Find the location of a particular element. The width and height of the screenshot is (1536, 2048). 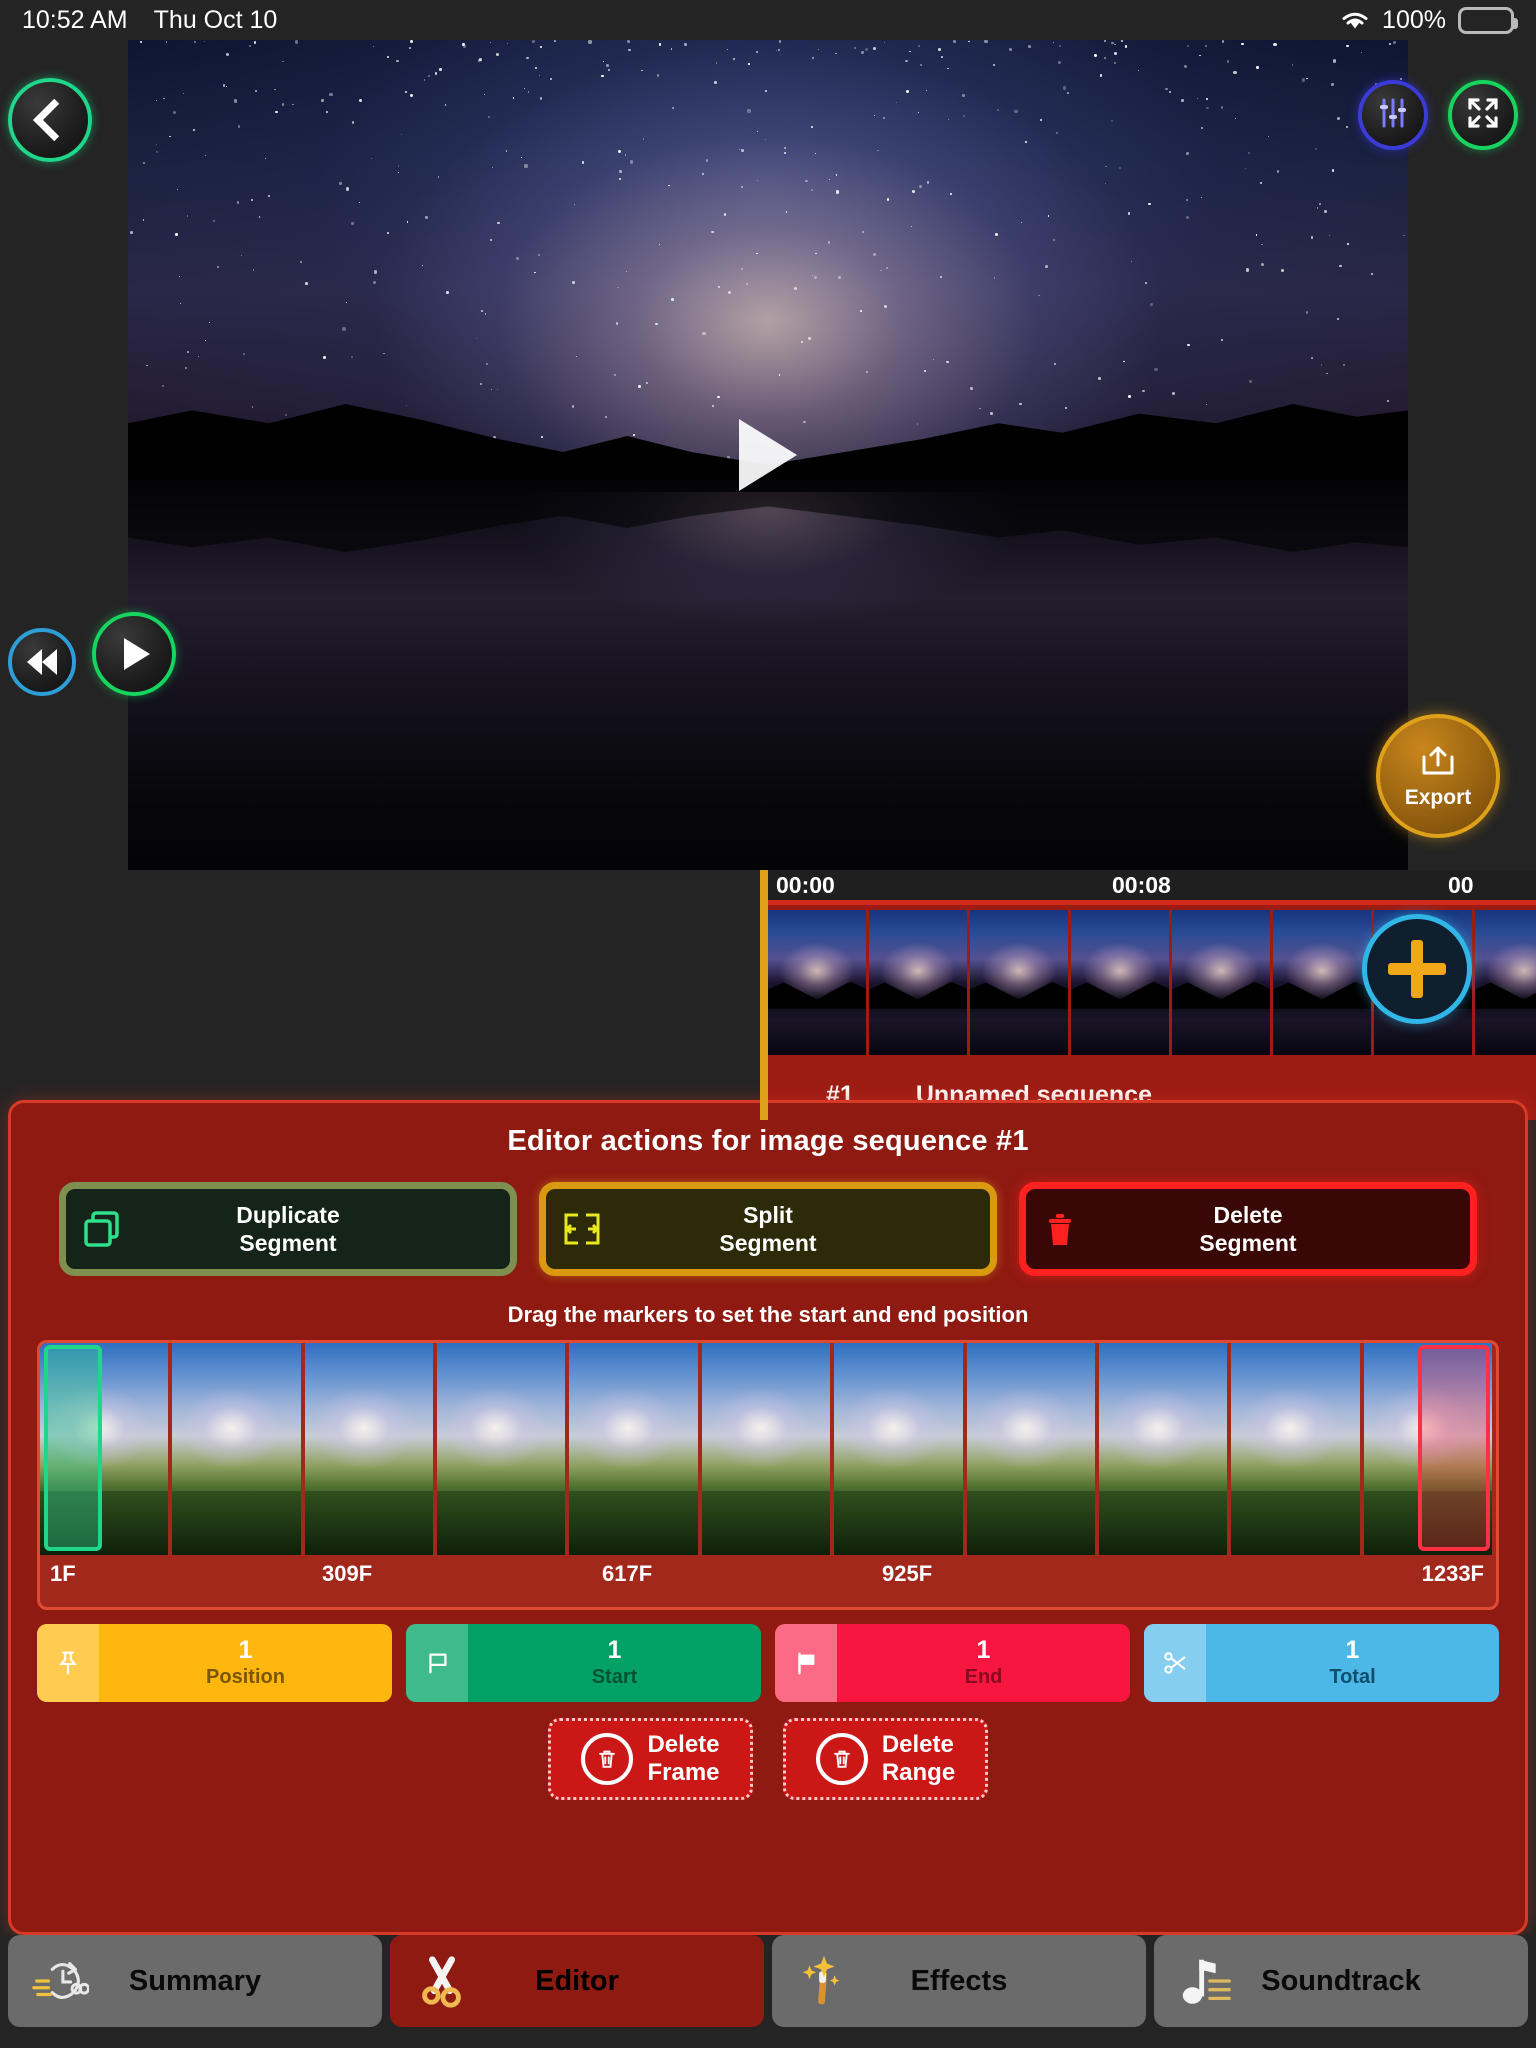

frame-label: 925F is located at coordinates (907, 1573).